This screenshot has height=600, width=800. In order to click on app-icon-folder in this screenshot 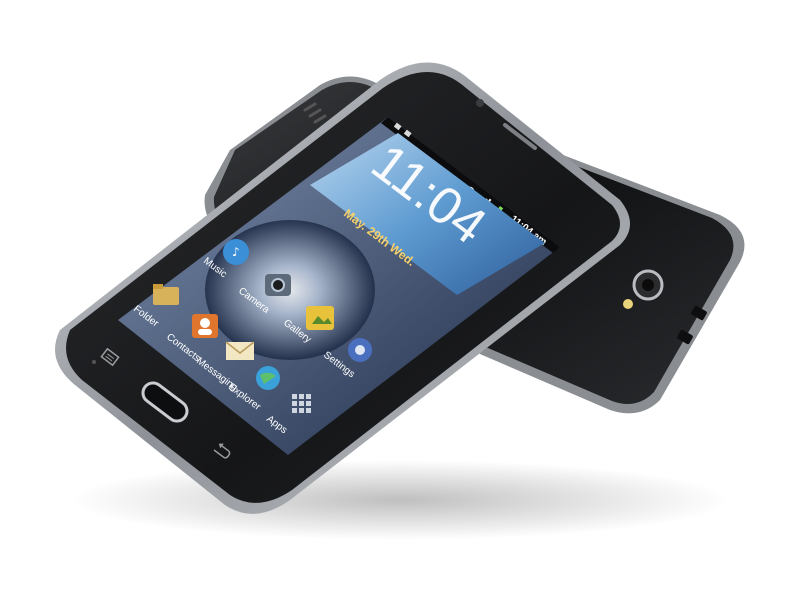, I will do `click(166, 294)`.